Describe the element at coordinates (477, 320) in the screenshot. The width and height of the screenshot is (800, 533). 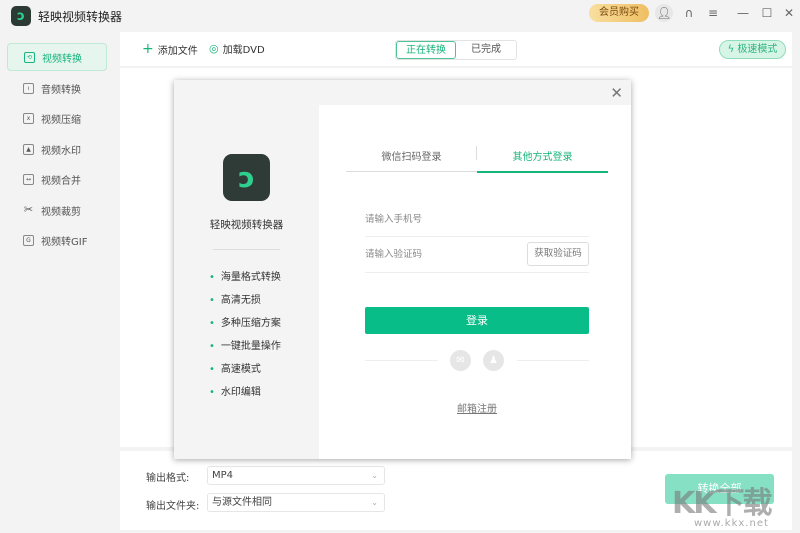
I see `login-button: 登录` at that location.